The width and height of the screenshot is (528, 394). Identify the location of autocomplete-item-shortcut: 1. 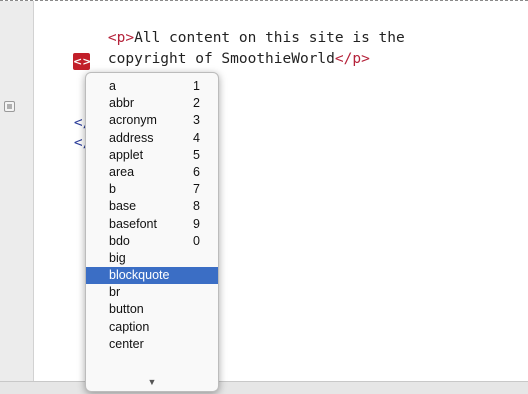
(196, 86).